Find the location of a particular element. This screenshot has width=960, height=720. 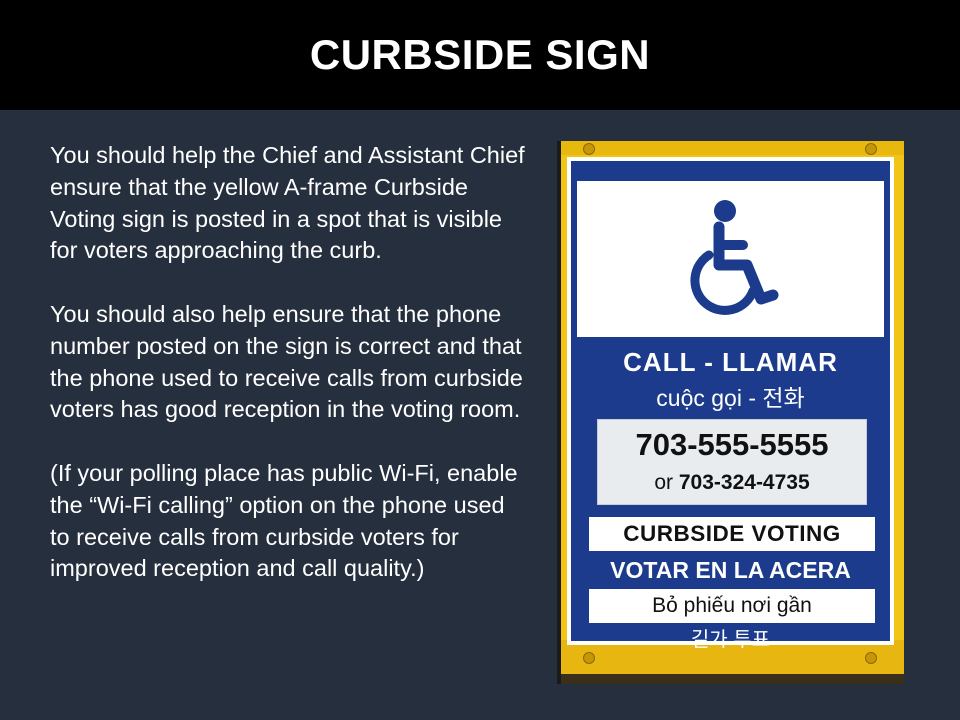

korean-label: 길가 투표 is located at coordinates (730, 640).